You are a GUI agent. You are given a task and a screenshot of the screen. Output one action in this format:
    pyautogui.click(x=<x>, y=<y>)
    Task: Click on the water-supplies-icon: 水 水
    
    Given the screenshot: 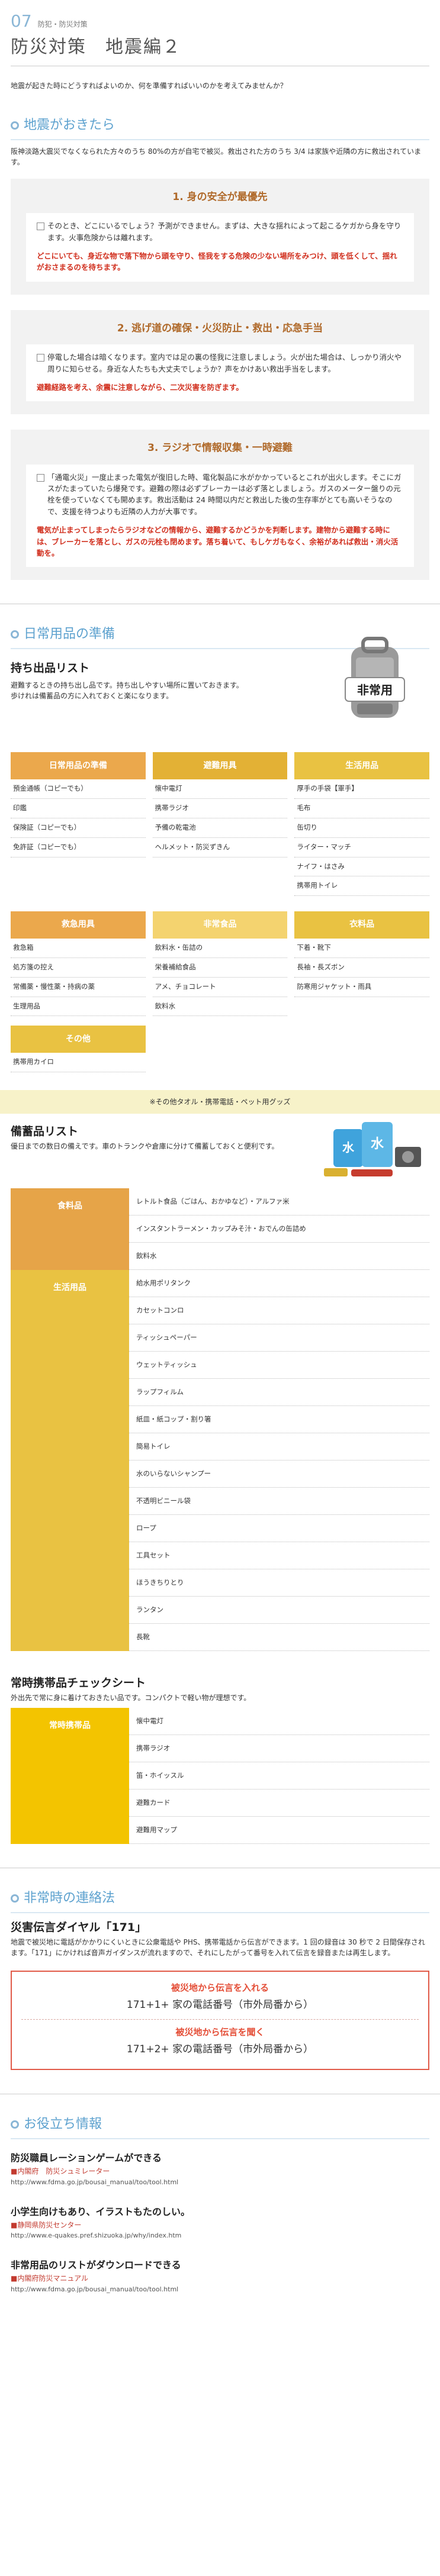 What is the action you would take?
    pyautogui.click(x=373, y=1149)
    